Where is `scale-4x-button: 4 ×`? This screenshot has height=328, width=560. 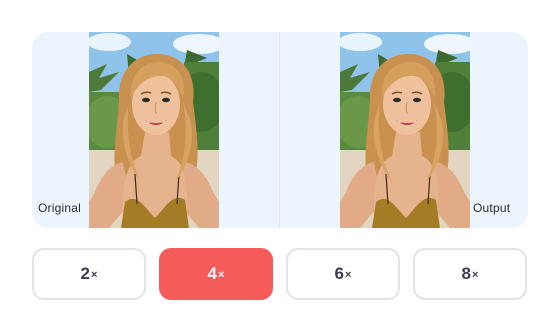
scale-4x-button: 4 × is located at coordinates (216, 274).